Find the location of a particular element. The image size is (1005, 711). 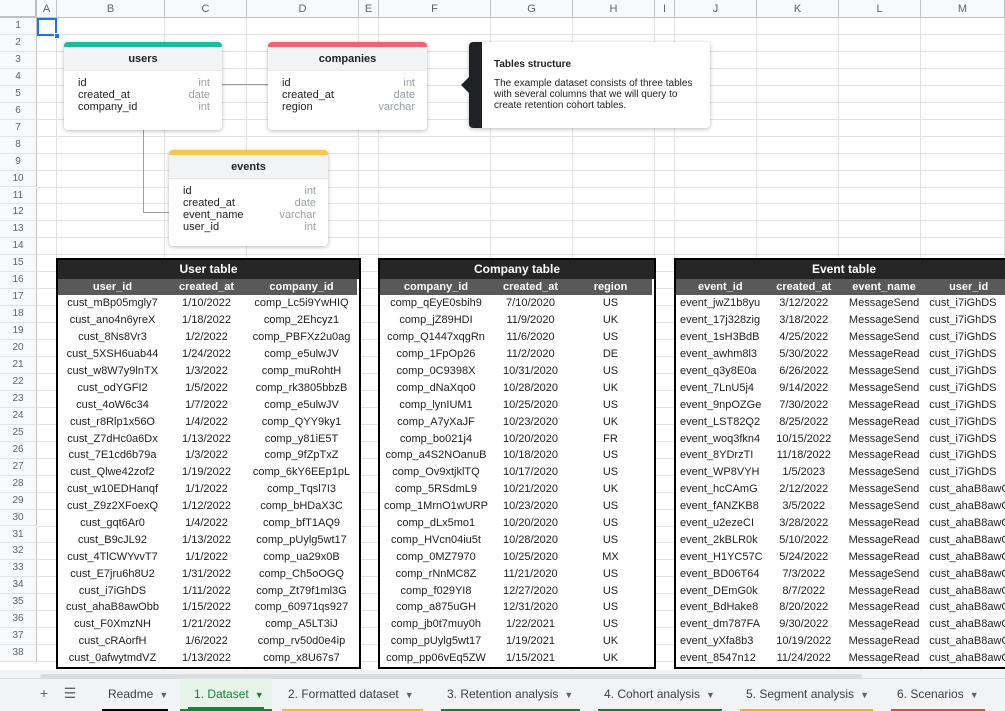

table-cell: 3/5/2022 is located at coordinates (804, 506).